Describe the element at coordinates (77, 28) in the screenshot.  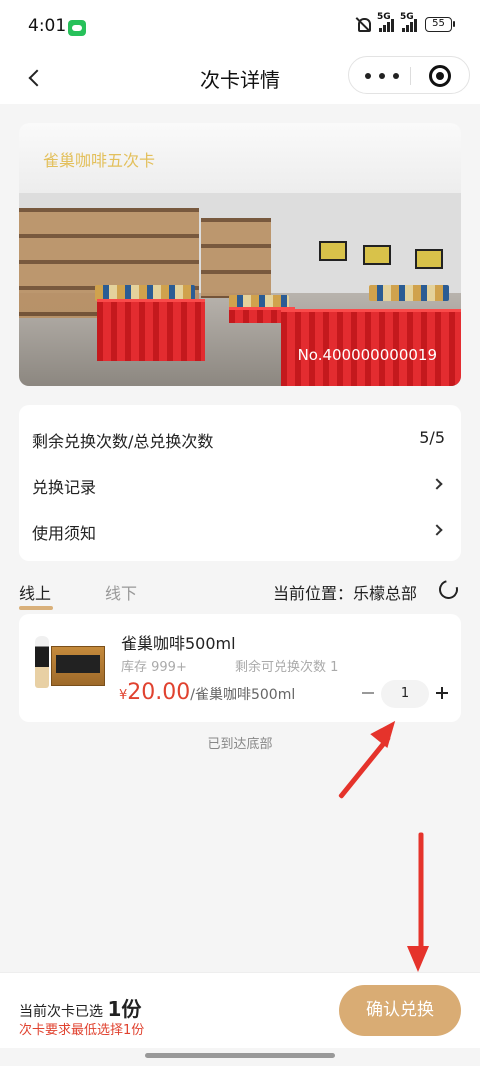
I see `wechat-icon` at that location.